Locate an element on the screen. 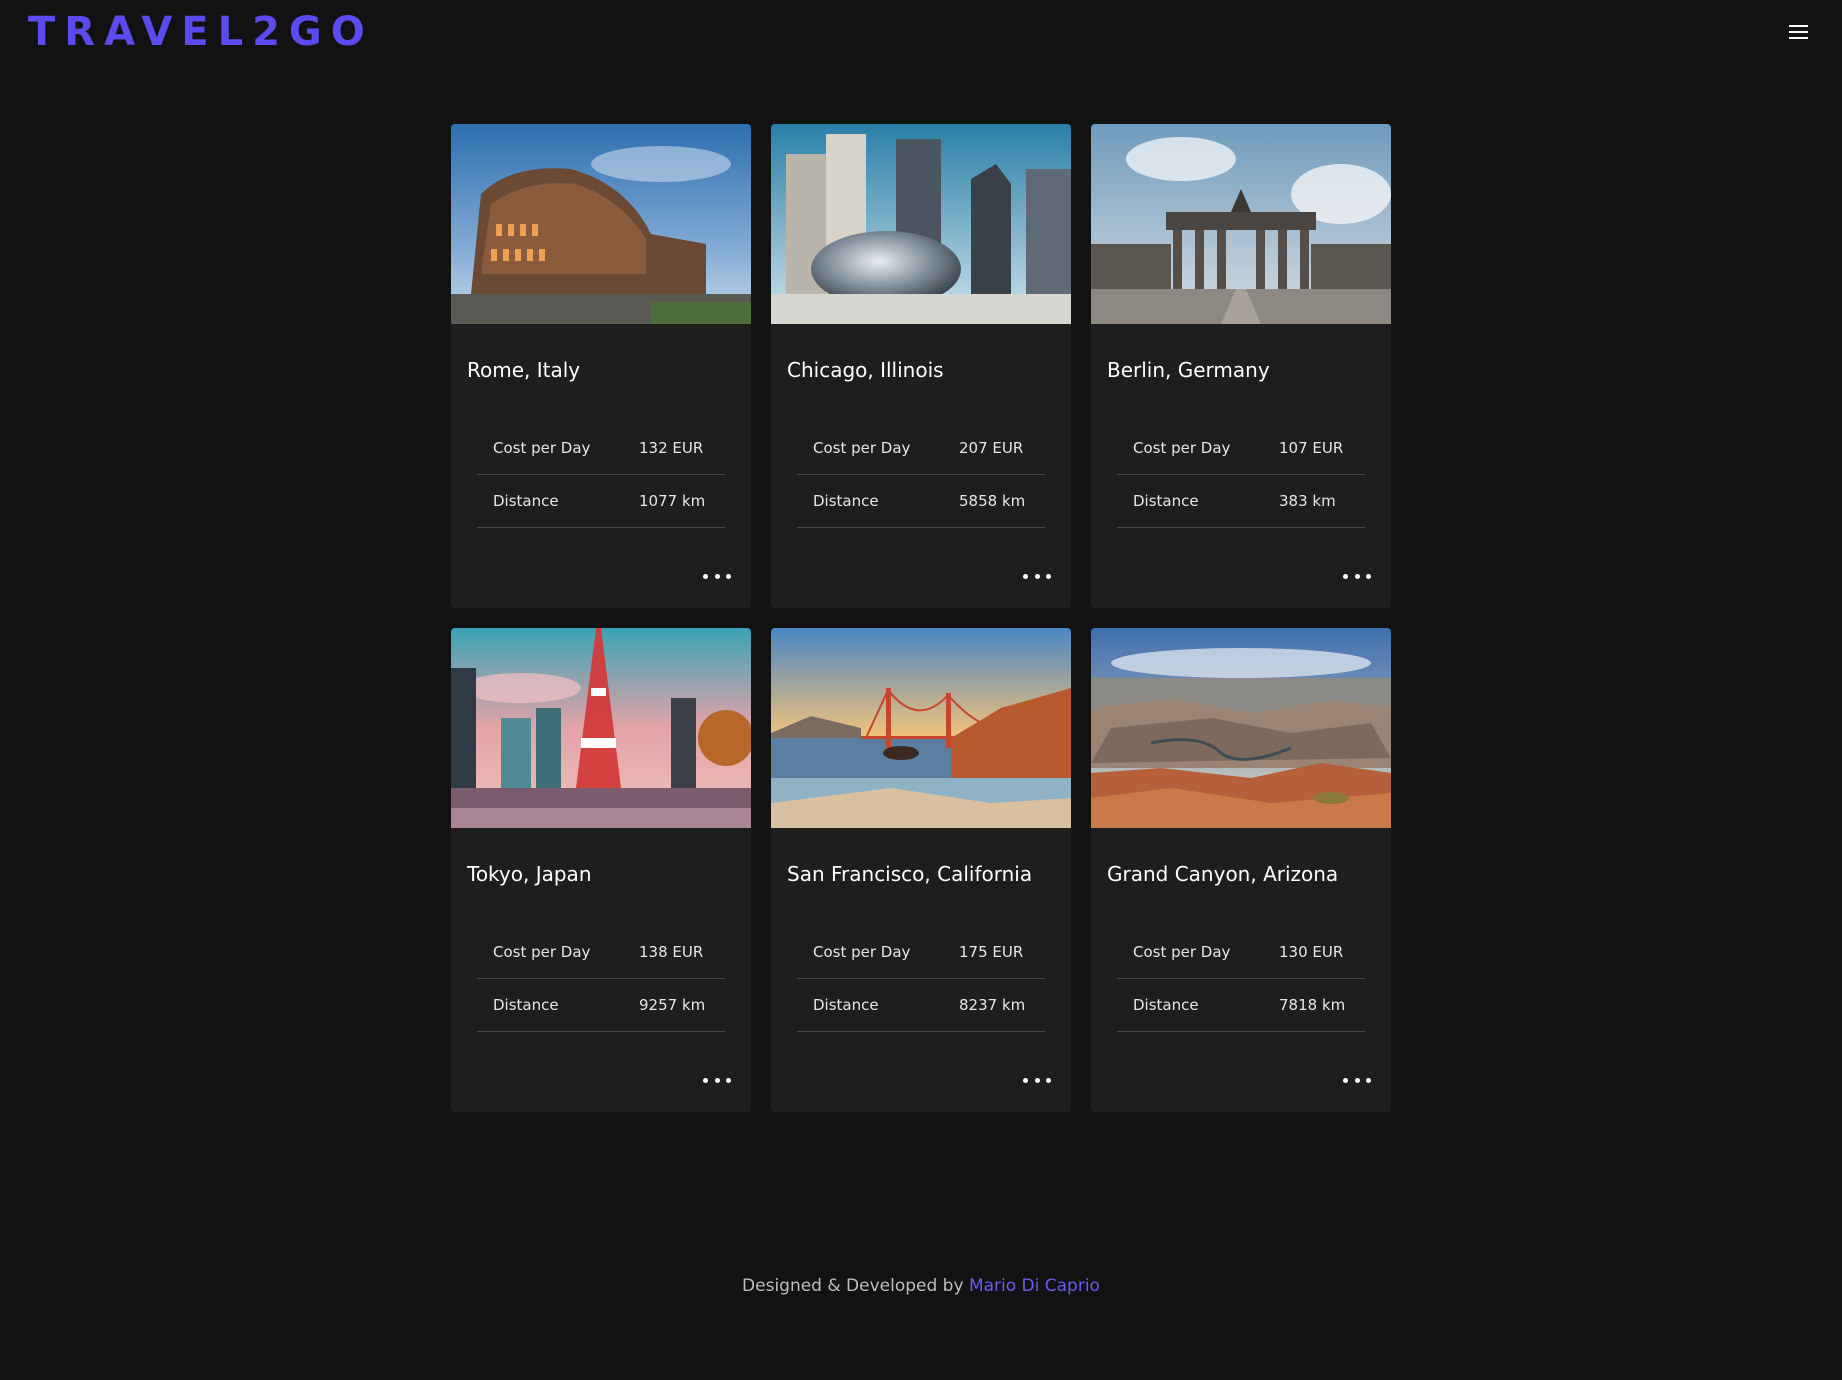  card-title: Berlin, Germany is located at coordinates (1188, 370).